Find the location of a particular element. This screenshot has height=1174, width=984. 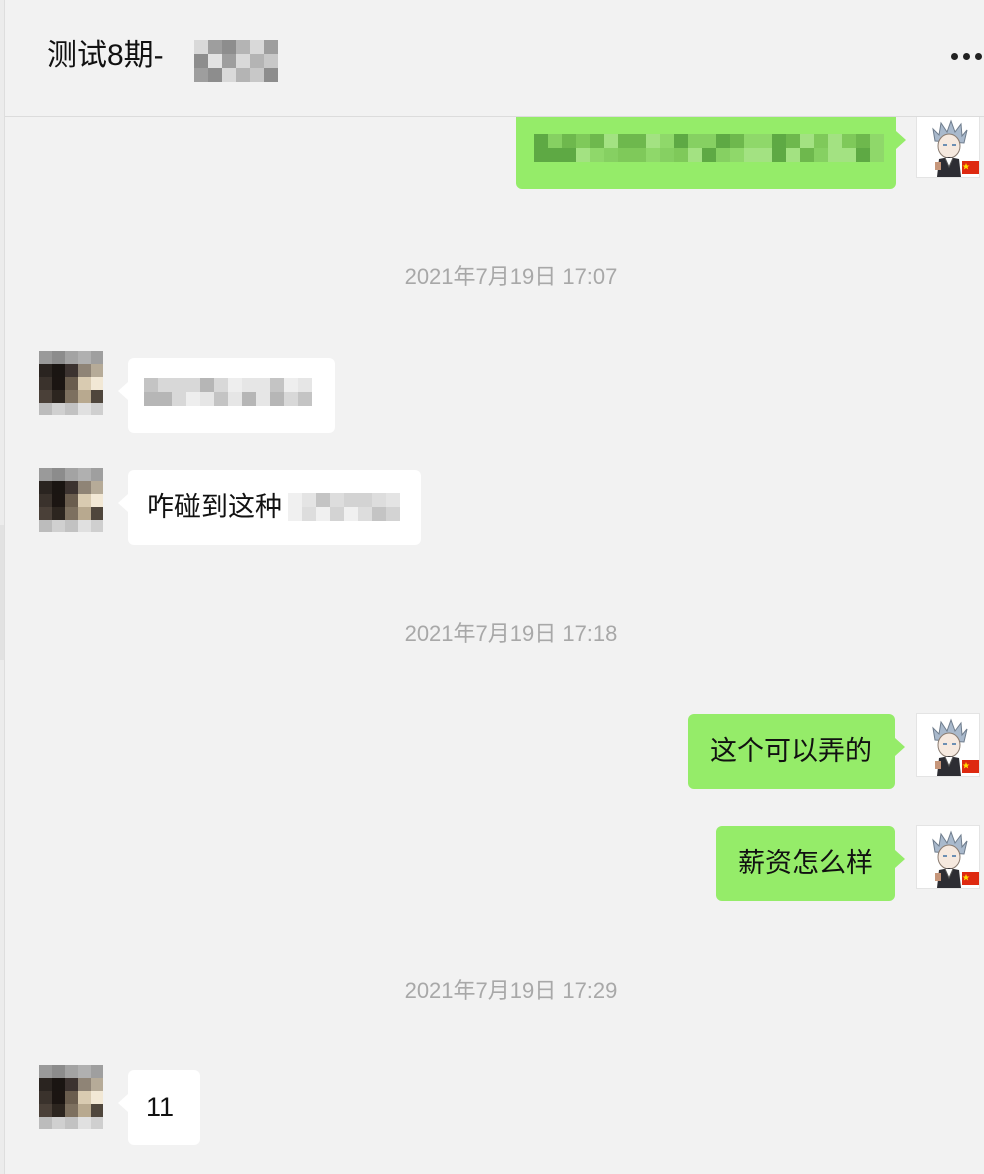

message-bubble-outgoing is located at coordinates (711, 153).